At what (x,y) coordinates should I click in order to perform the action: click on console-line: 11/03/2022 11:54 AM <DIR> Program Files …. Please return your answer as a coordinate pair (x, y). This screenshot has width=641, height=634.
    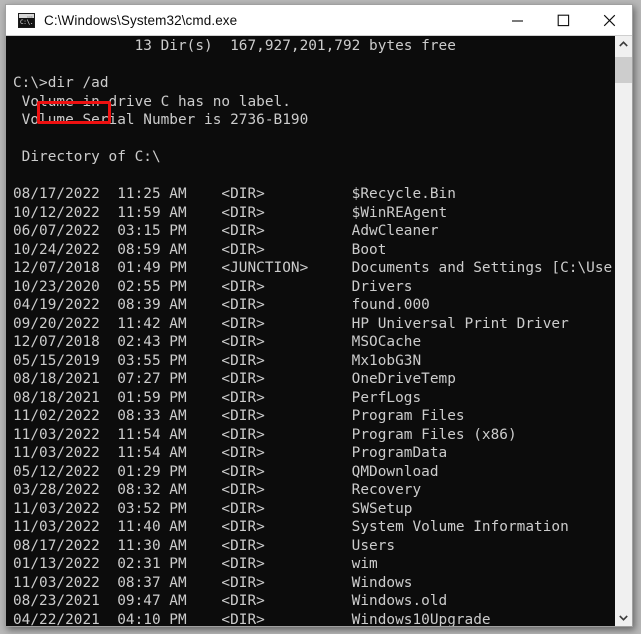
    Looking at the image, I should click on (265, 434).